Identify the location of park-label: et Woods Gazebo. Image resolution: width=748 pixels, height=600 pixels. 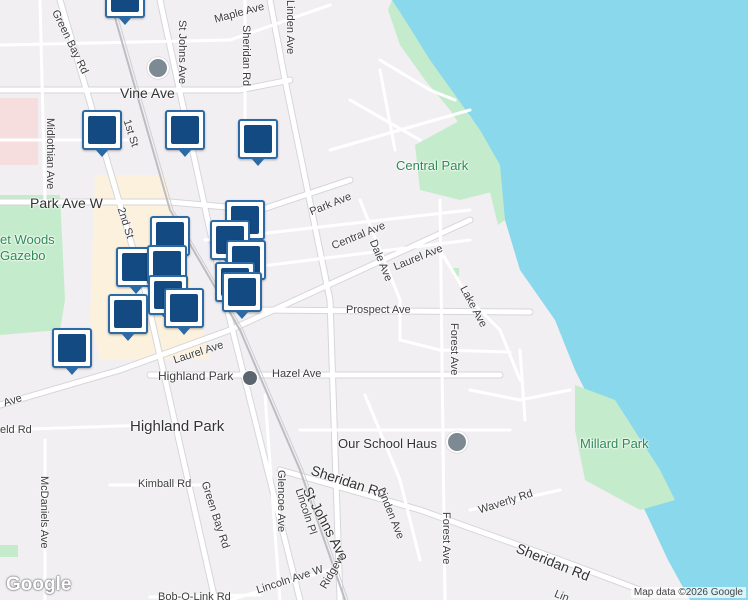
(27, 247).